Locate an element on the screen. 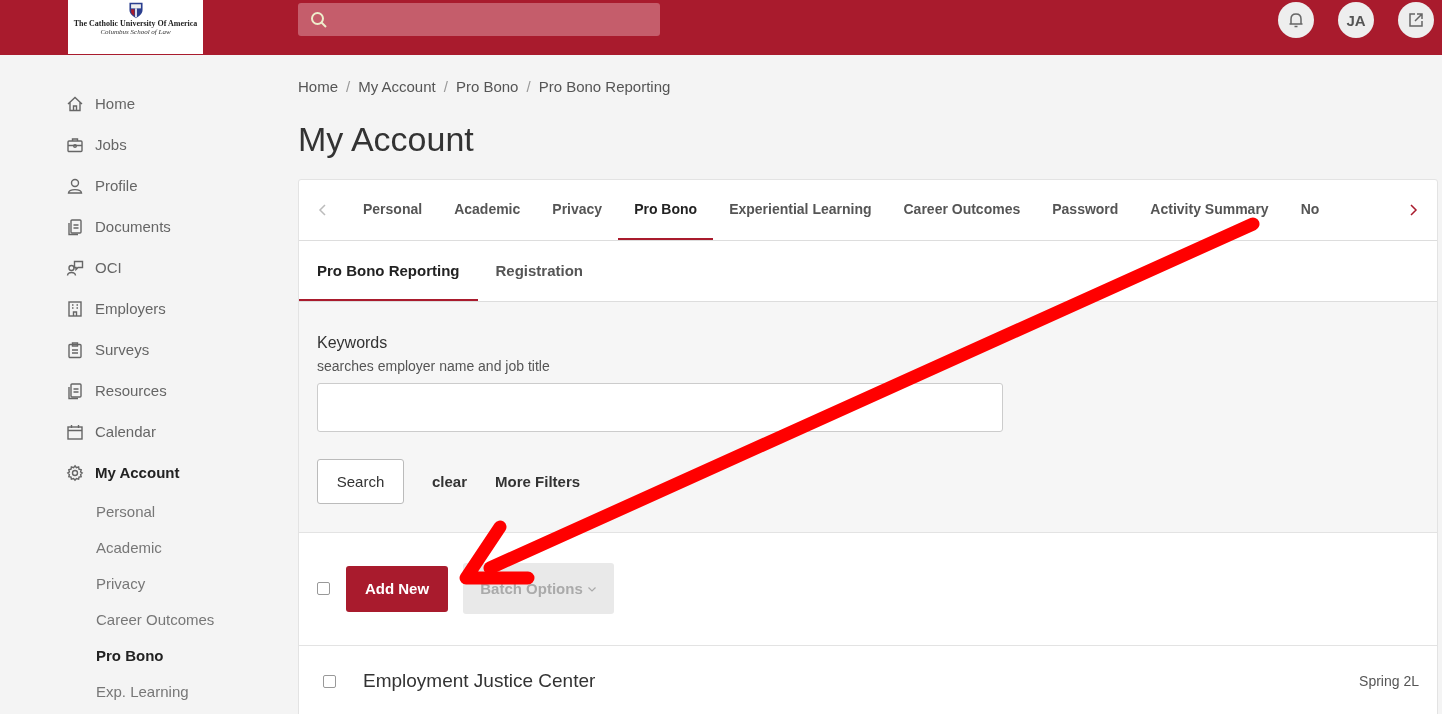  tab: Personal is located at coordinates (393, 210).